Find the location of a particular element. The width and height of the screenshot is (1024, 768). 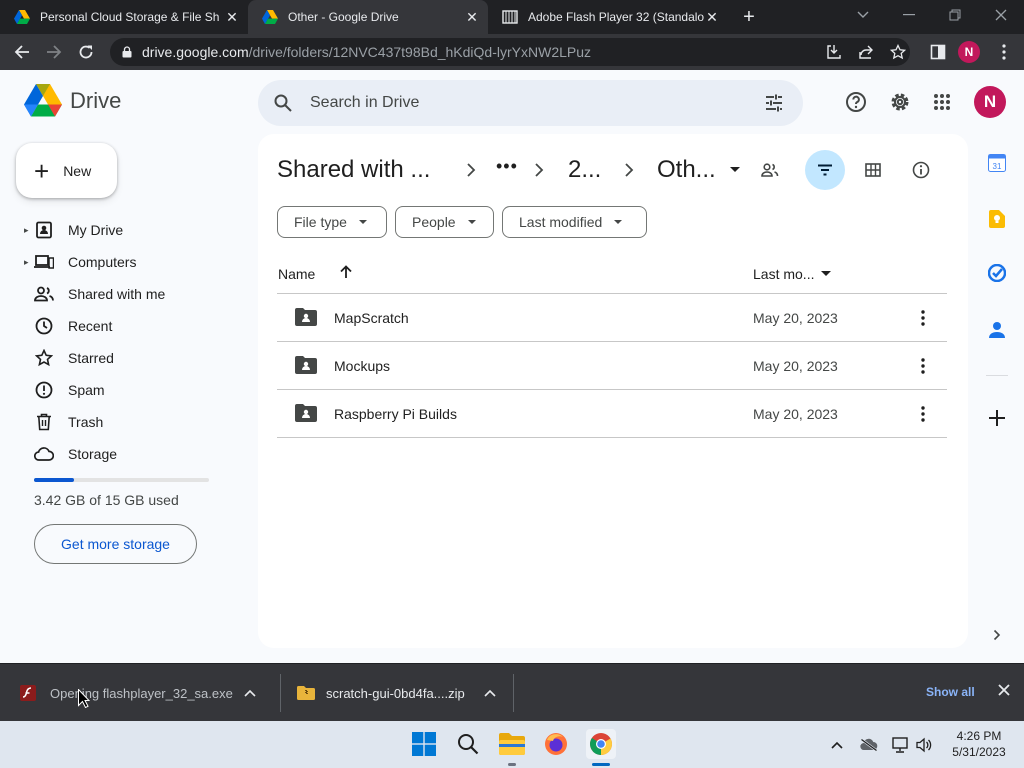

show-all-downloads-link: Show all is located at coordinates (950, 692).